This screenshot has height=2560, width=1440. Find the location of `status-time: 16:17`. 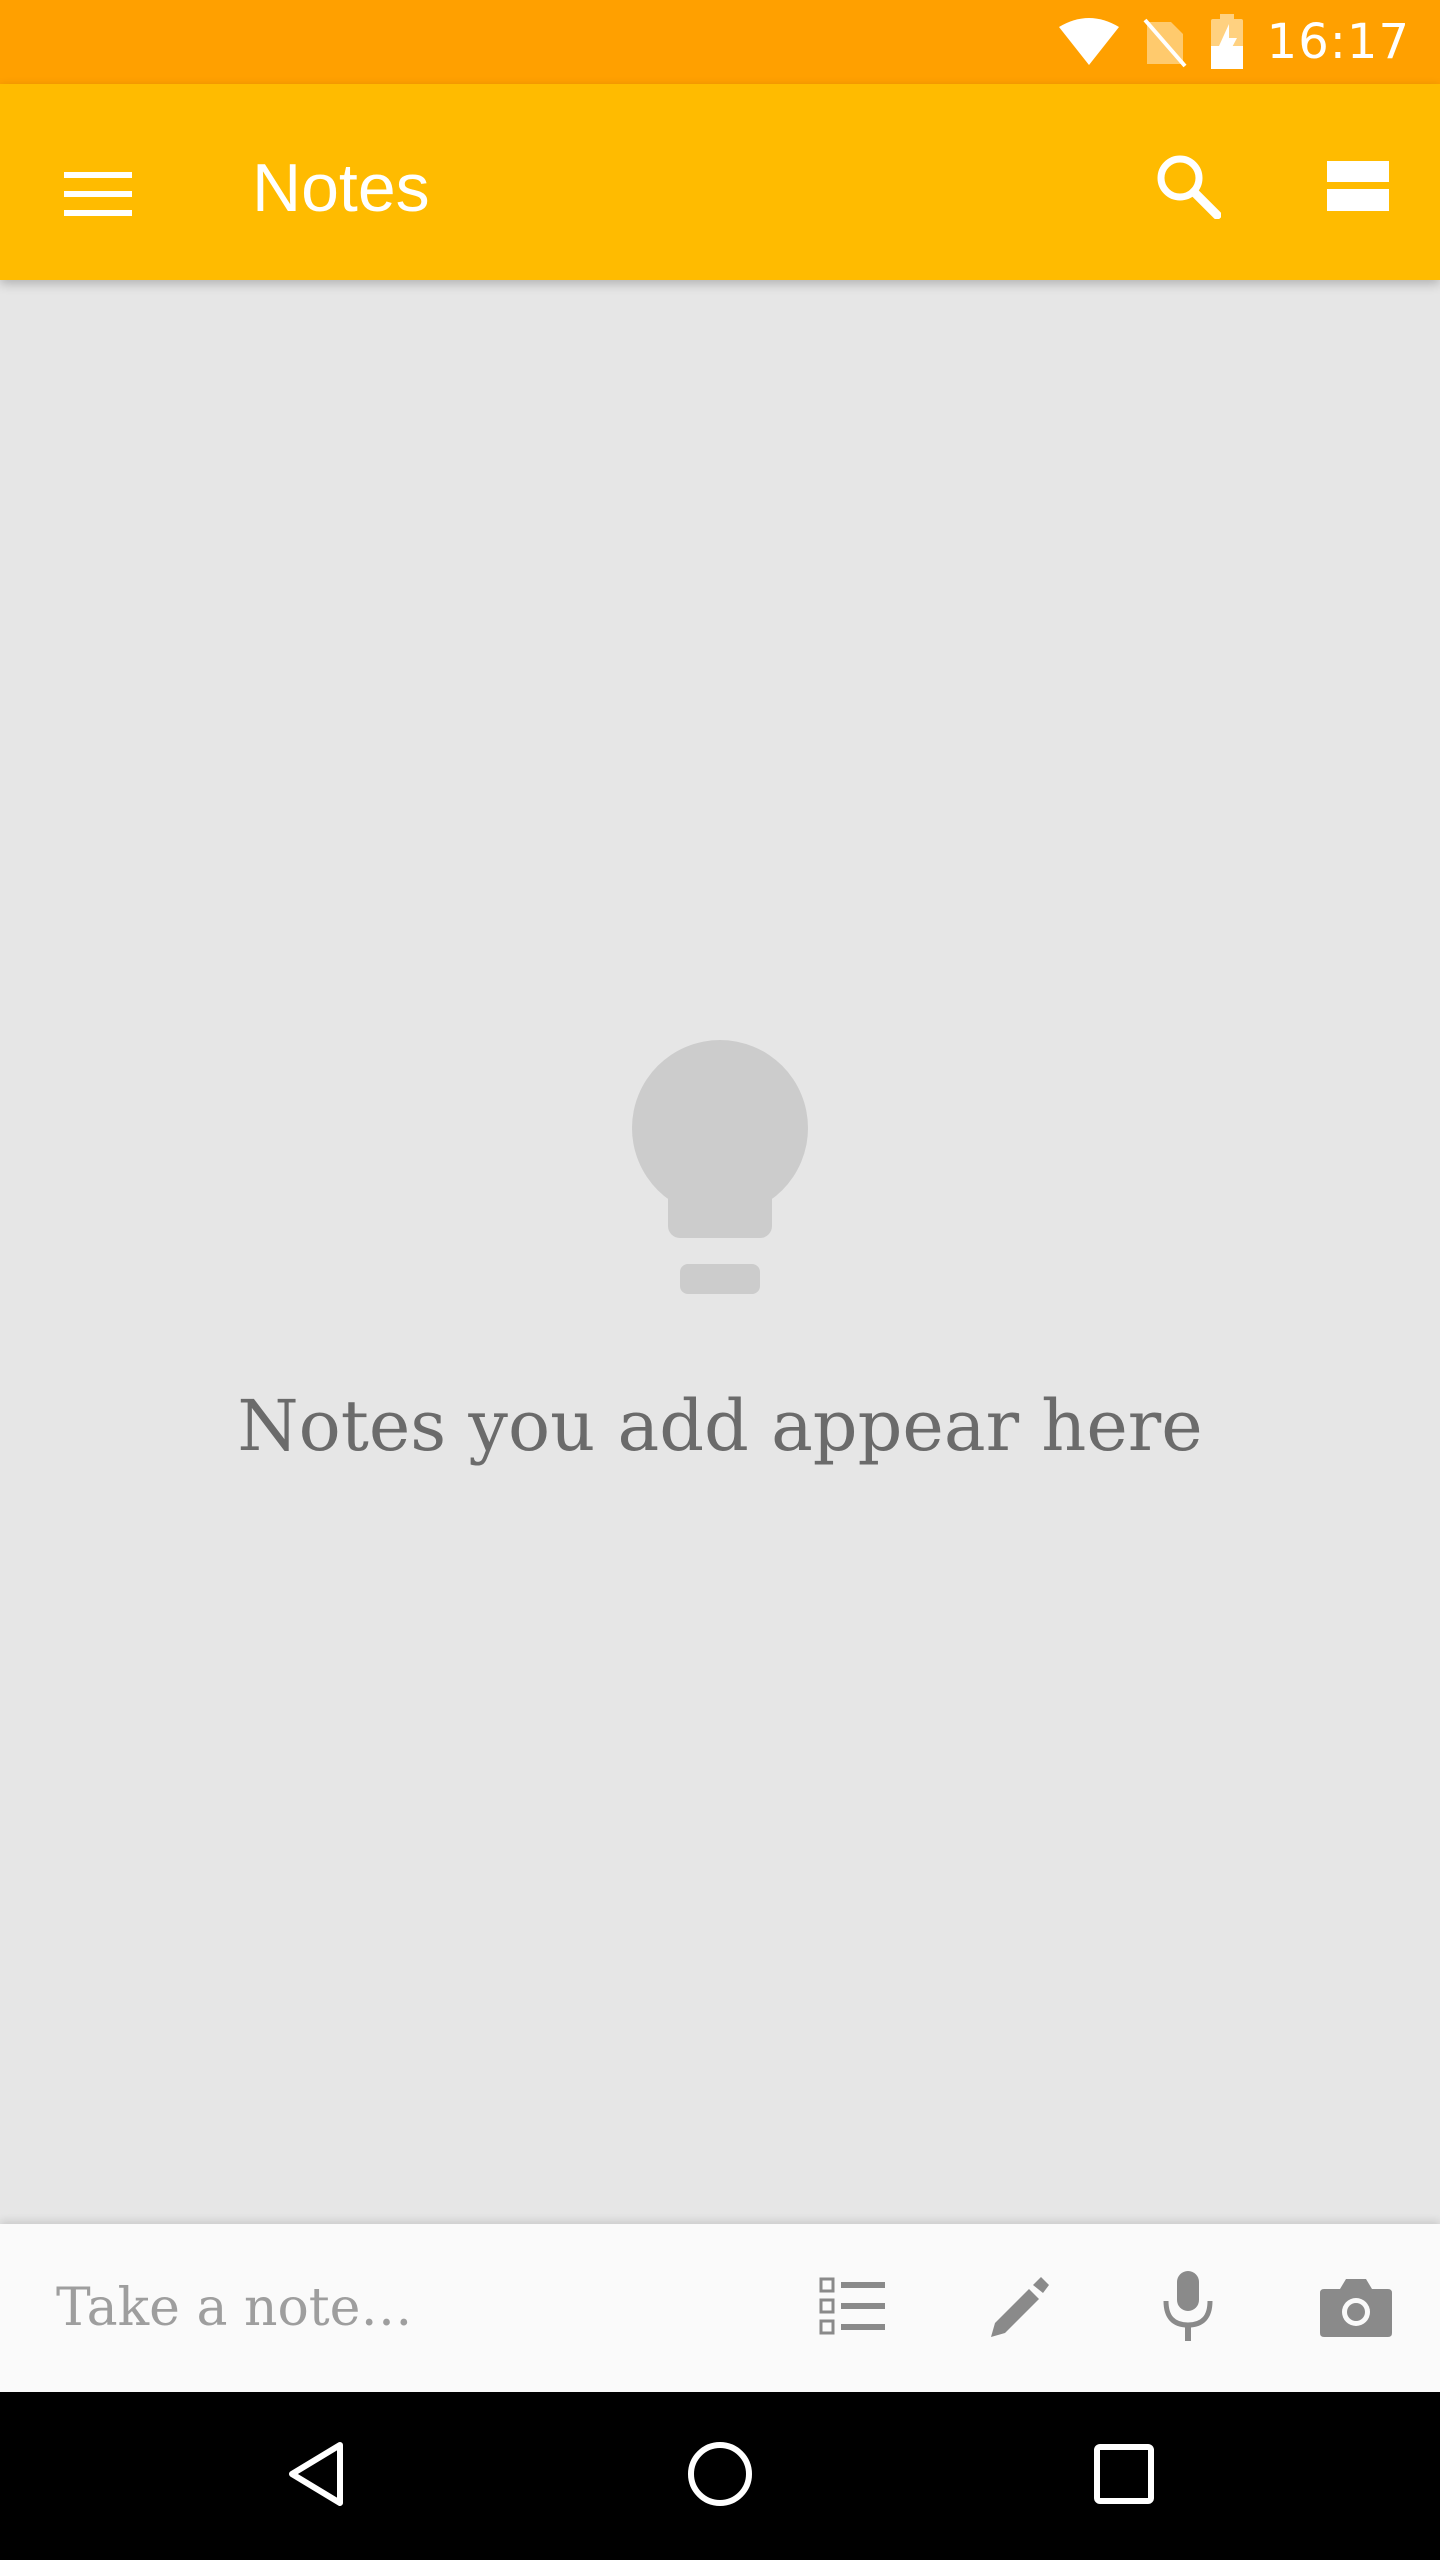

status-time: 16:17 is located at coordinates (1338, 42).